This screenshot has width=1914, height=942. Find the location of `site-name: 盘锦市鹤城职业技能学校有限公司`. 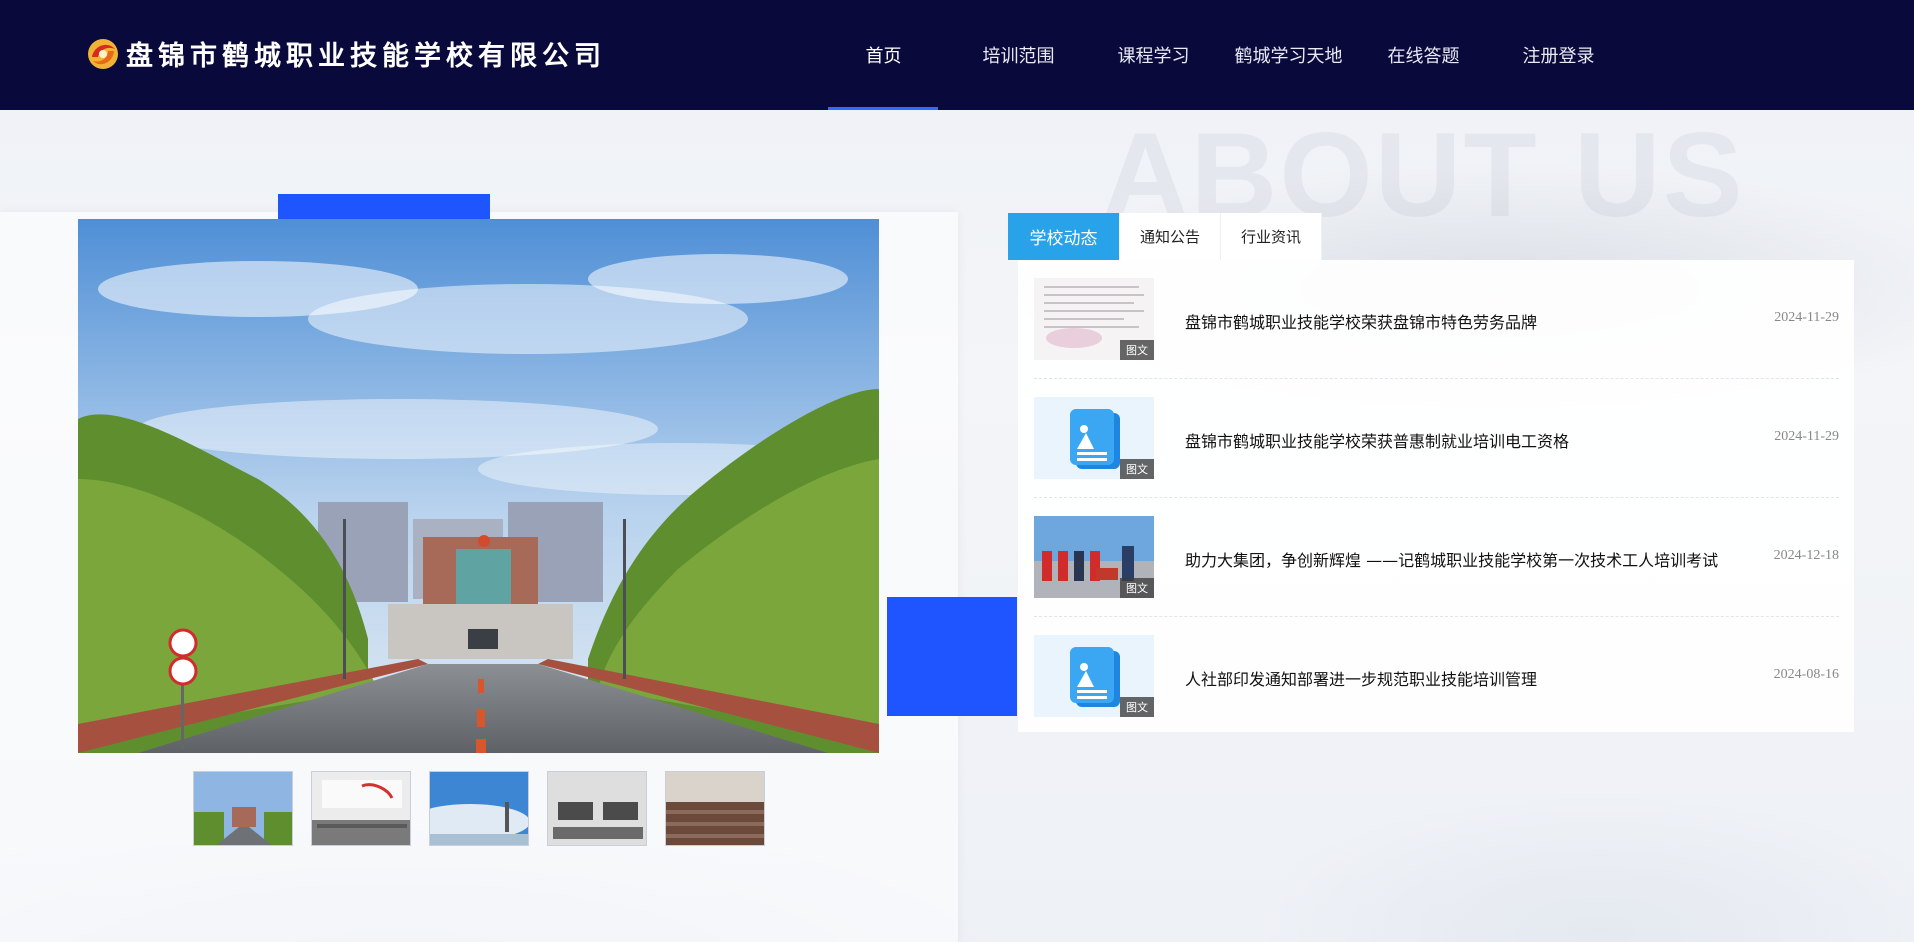

site-name: 盘锦市鹤城职业技能学校有限公司 is located at coordinates (366, 56).